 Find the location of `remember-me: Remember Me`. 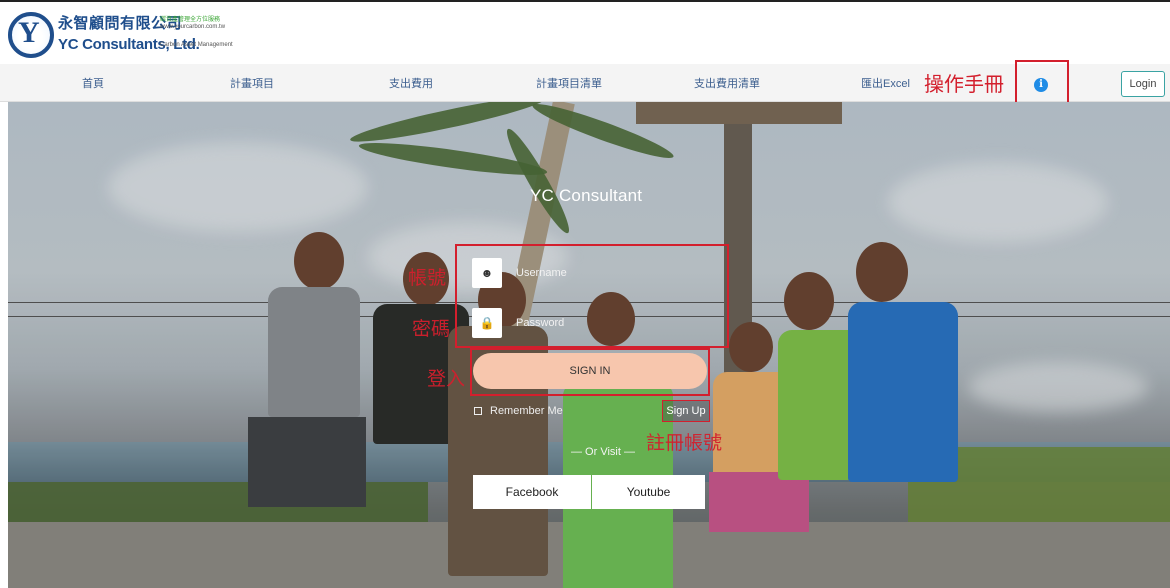

remember-me: Remember Me is located at coordinates (518, 411).